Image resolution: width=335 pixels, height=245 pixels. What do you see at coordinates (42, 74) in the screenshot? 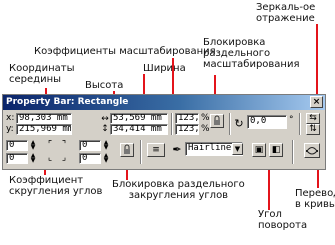
I see `coordinates-annotation: Координаты середины` at bounding box center [42, 74].